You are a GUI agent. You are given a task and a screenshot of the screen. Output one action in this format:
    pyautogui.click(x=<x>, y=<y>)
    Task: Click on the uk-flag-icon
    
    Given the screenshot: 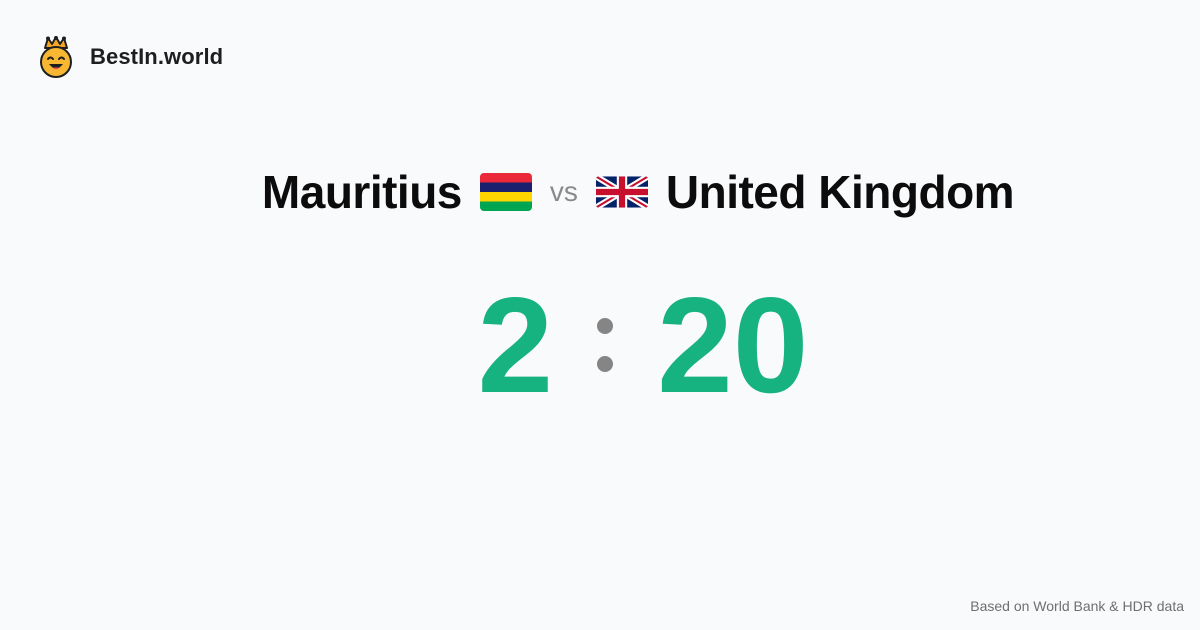 What is the action you would take?
    pyautogui.click(x=621, y=192)
    